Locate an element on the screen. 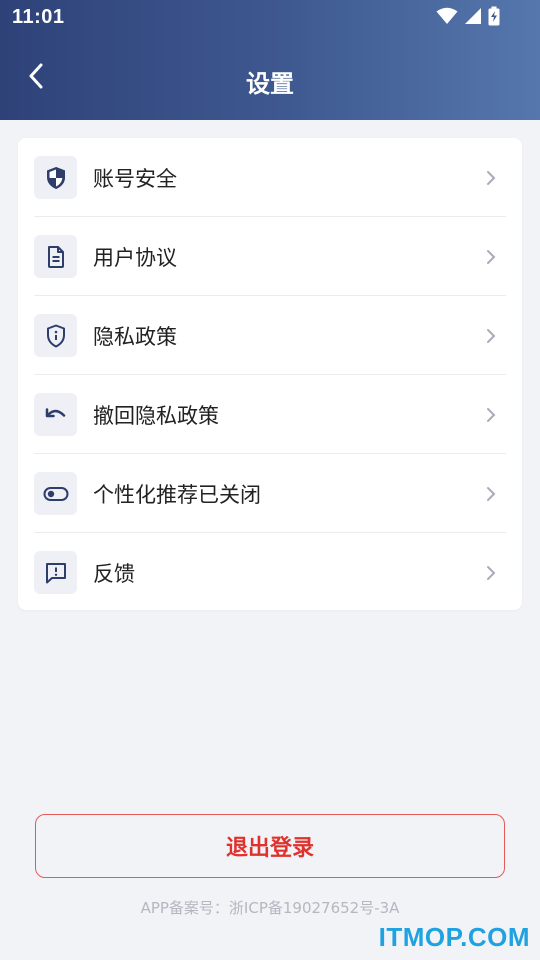 This screenshot has width=540, height=960. app-header: 11:01 设置 is located at coordinates (270, 60).